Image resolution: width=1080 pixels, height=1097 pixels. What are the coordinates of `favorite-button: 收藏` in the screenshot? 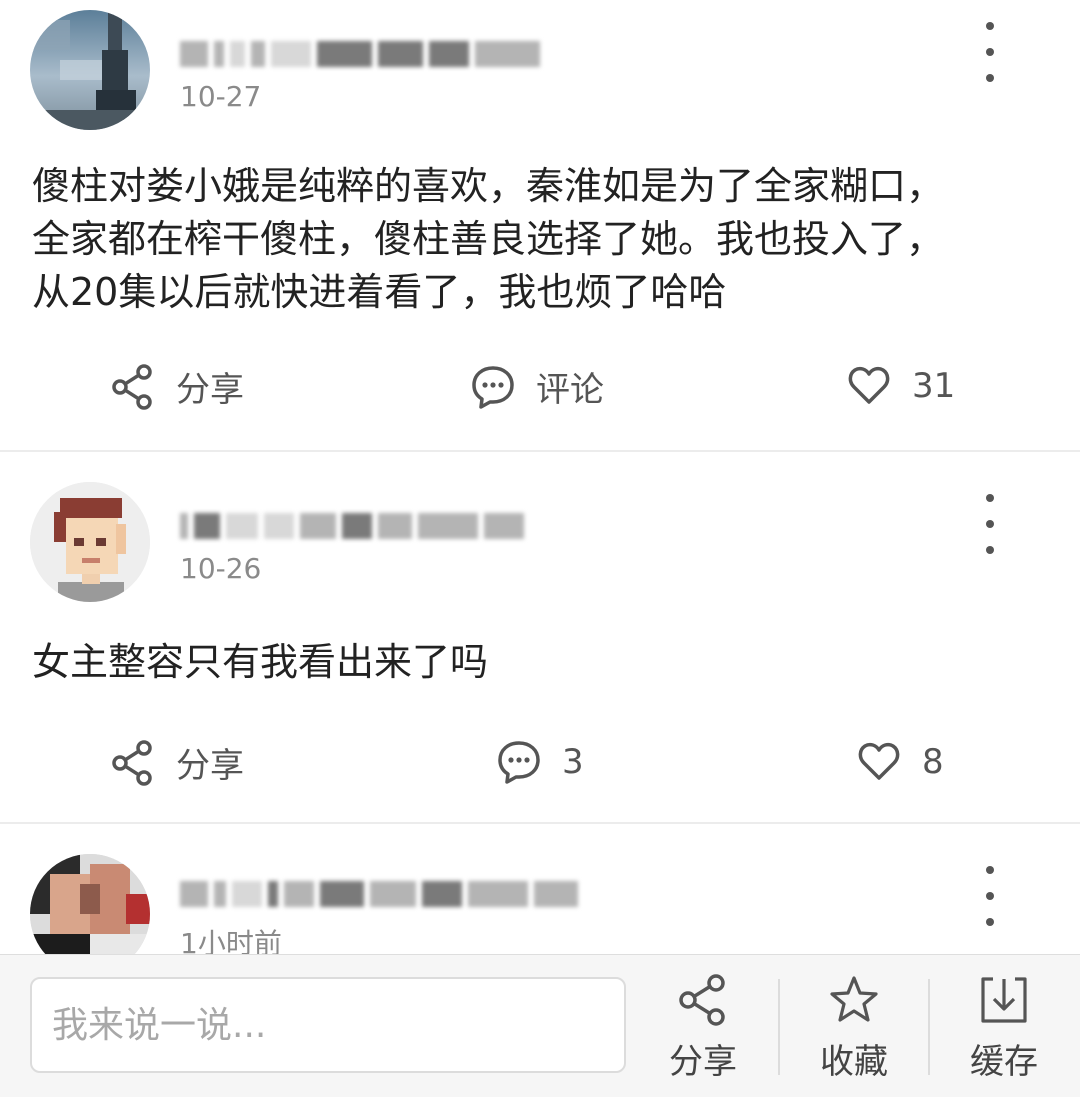 It's located at (854, 1028).